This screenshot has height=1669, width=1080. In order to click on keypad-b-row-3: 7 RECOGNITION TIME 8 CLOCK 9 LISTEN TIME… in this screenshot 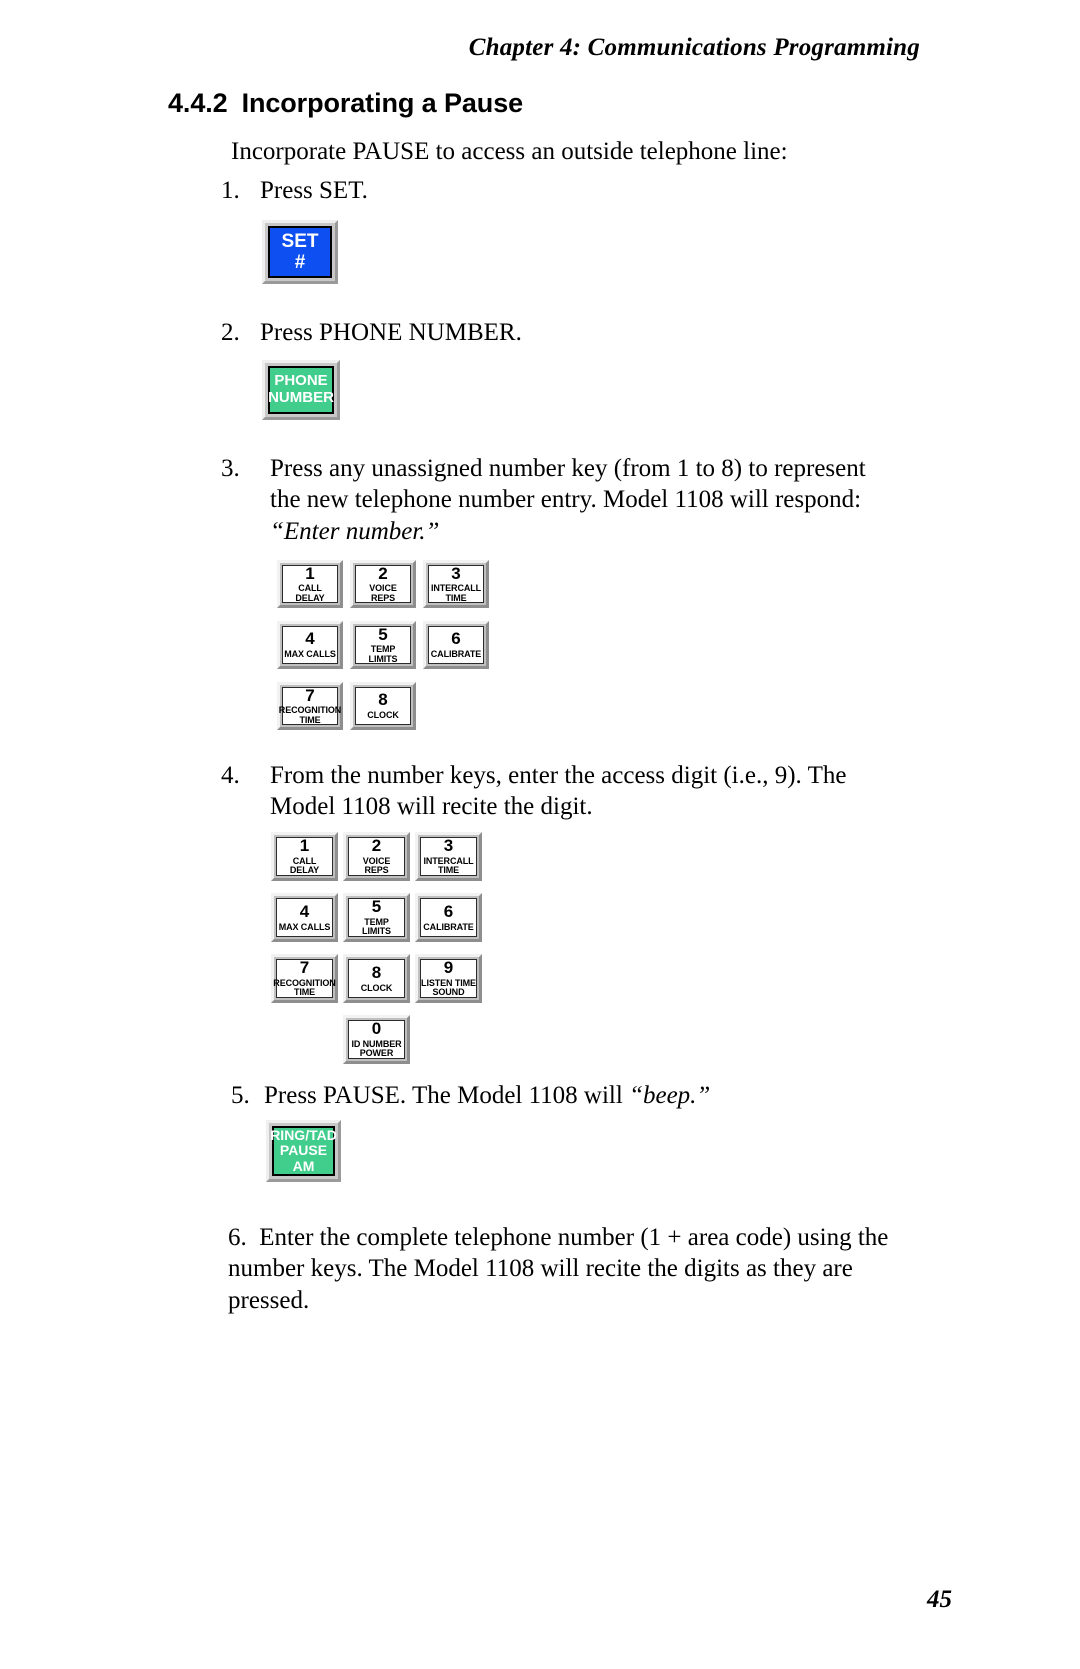, I will do `click(379, 978)`.